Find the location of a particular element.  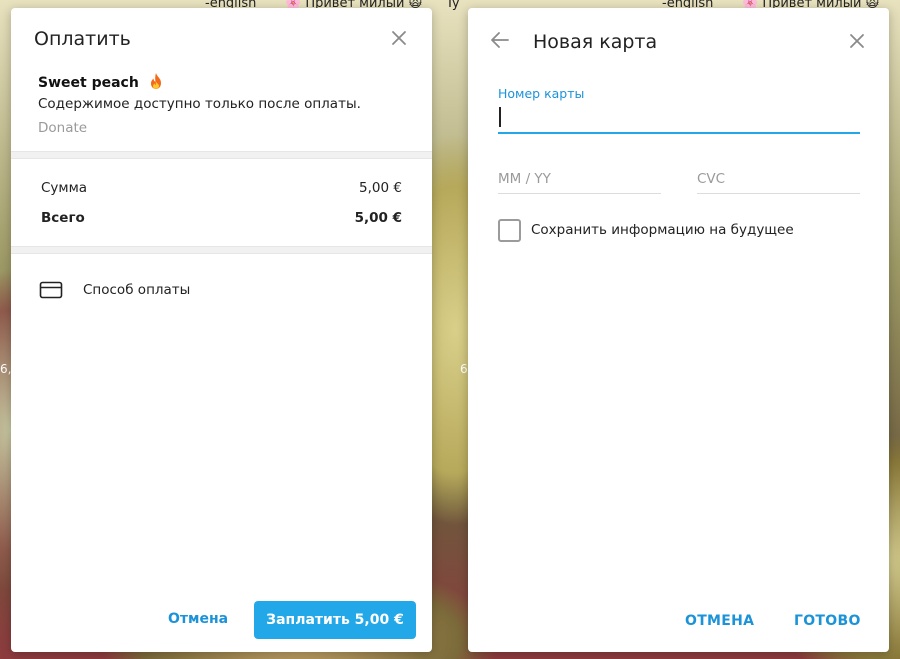

expiry-input is located at coordinates (579, 179).